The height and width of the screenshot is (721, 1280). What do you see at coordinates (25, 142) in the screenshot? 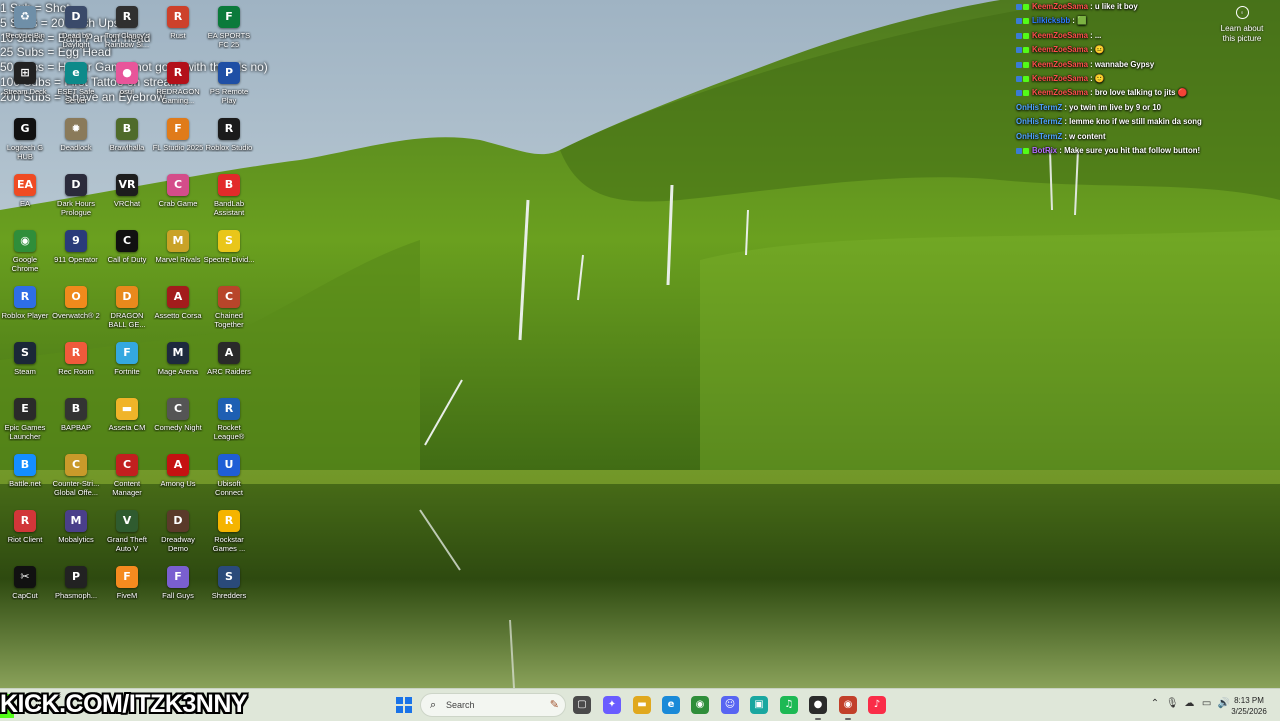
I see `desktop-icon: G Logitech G HUB` at bounding box center [25, 142].